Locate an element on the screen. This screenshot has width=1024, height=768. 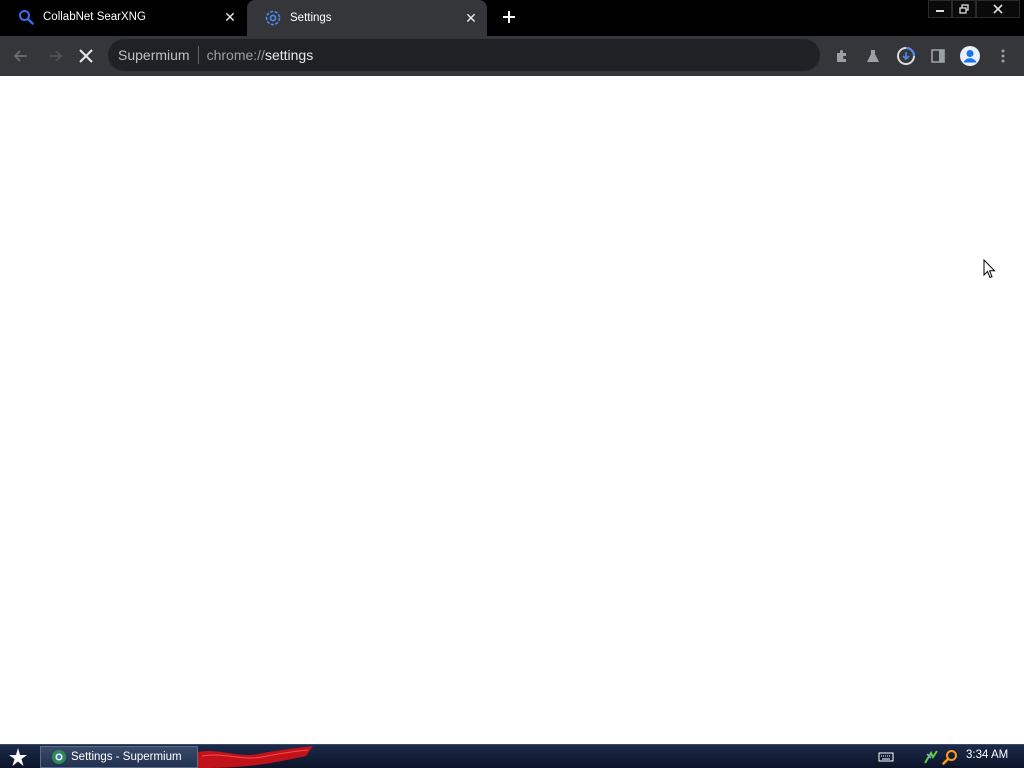
plus-icon is located at coordinates (509, 17).